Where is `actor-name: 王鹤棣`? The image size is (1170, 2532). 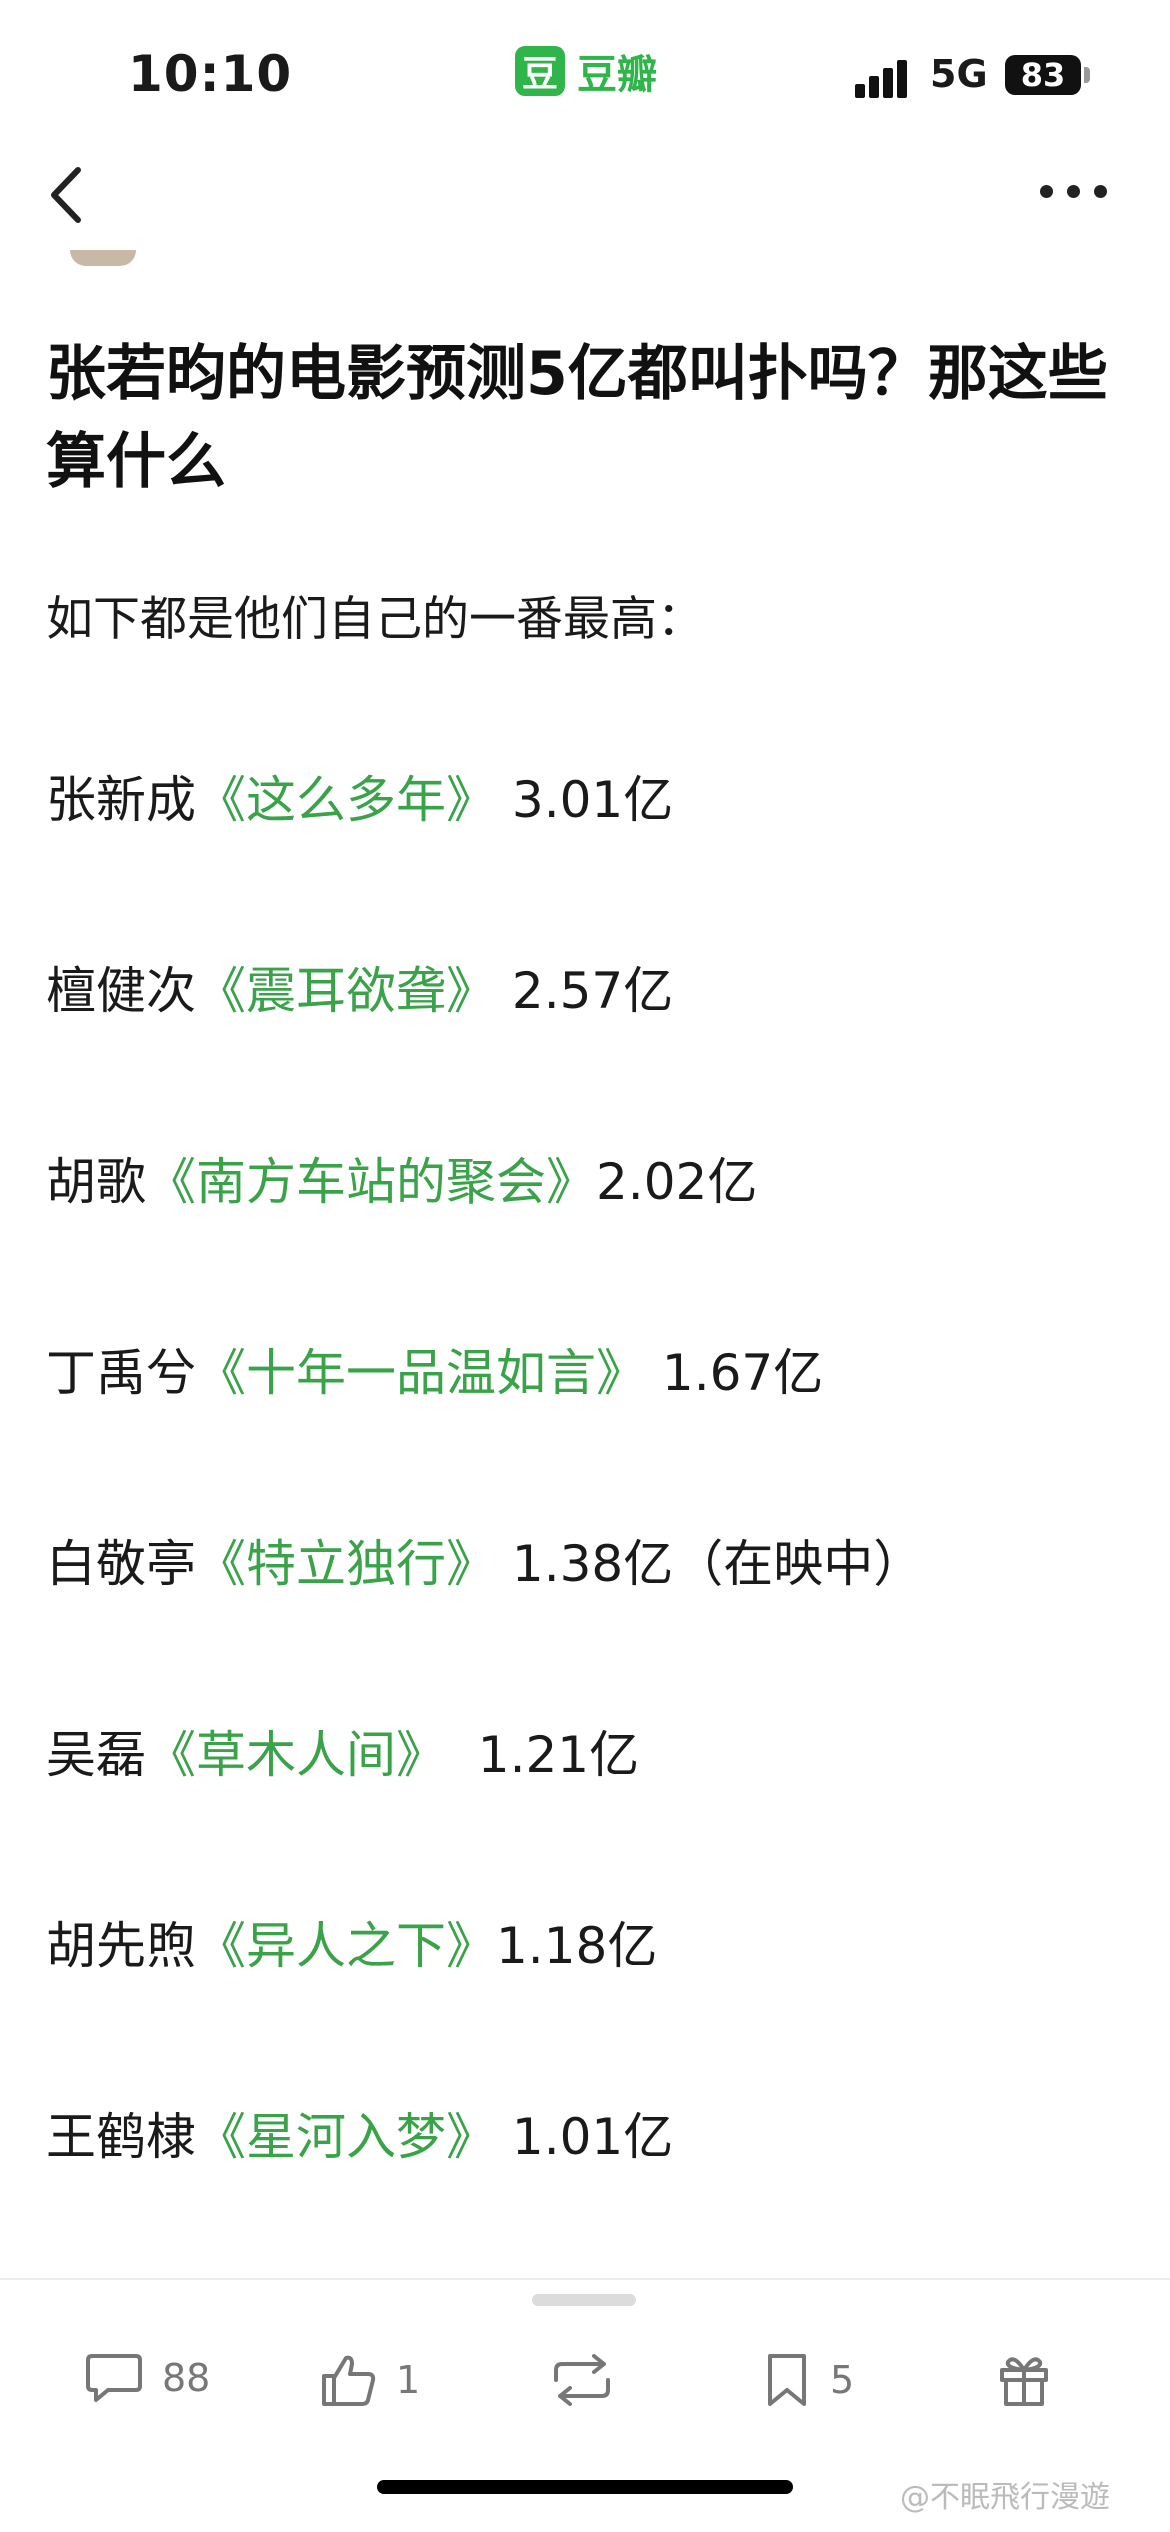 actor-name: 王鹤棣 is located at coordinates (121, 2137).